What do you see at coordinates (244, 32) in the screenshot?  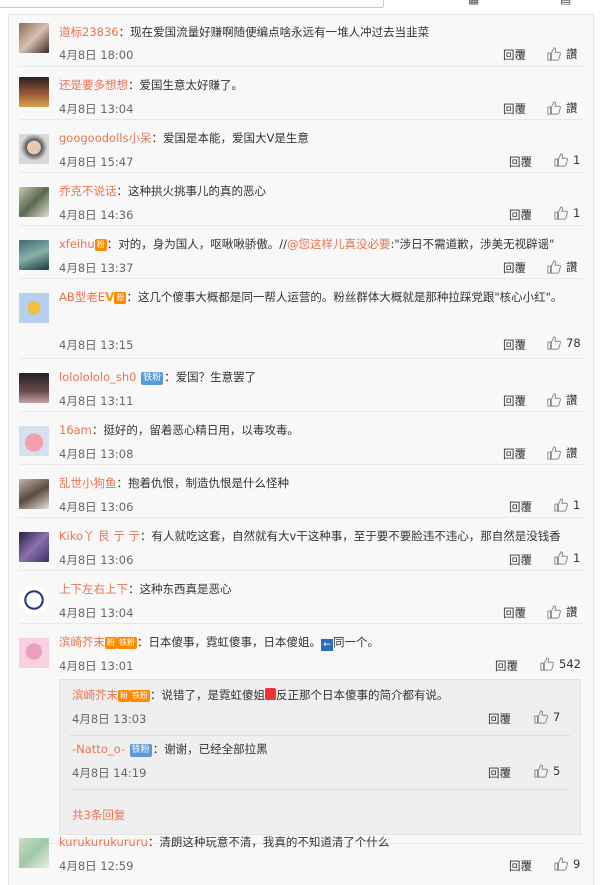 I see `comment-text: 道标23836：现在爱国流量好赚啊随便编点啥永远有一堆人冲过去当韭菜` at bounding box center [244, 32].